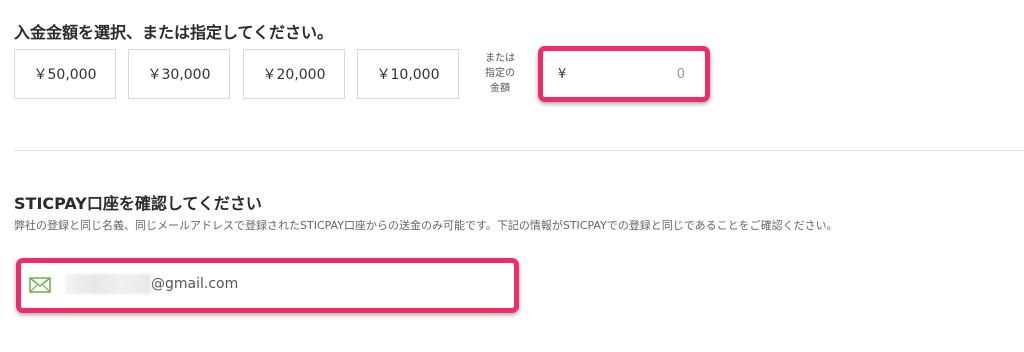 This screenshot has height=352, width=1024. I want to click on amount-label: ￥10,000, so click(408, 75).